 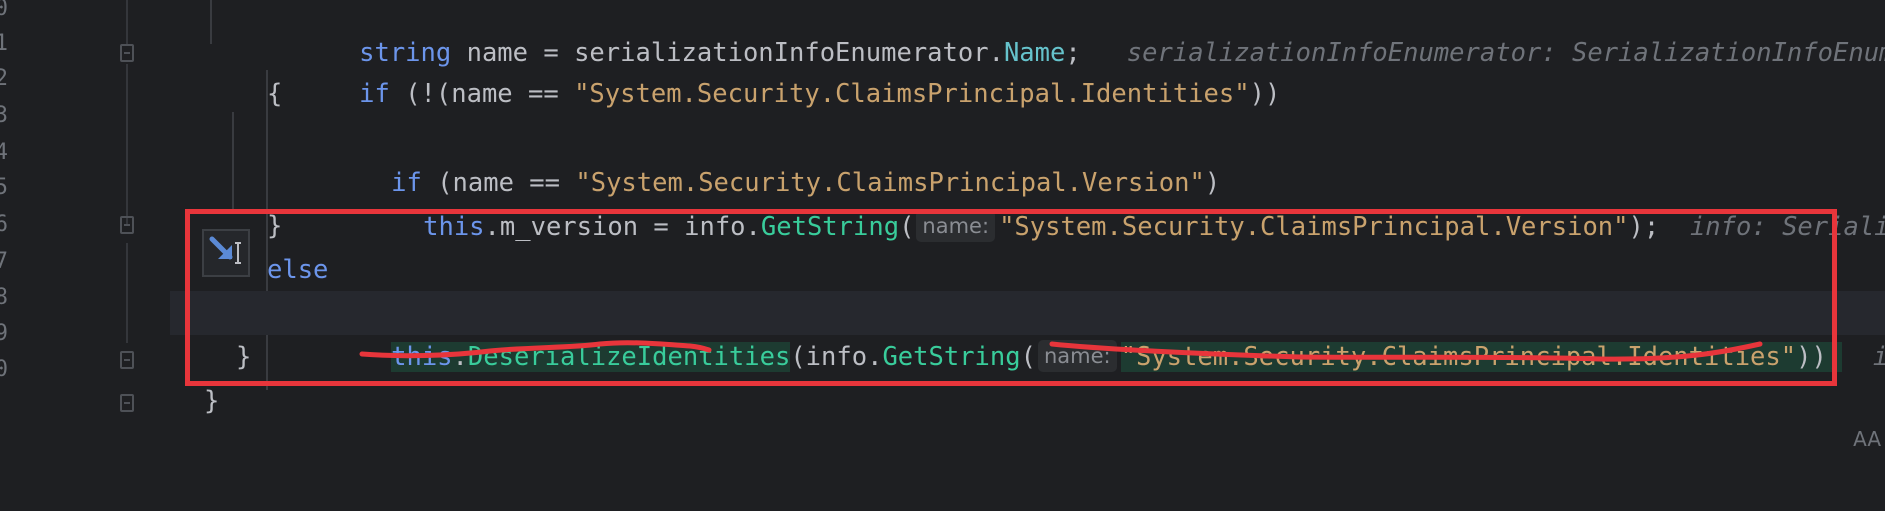 I want to click on reader-mode-icon: AA, so click(x=1867, y=439).